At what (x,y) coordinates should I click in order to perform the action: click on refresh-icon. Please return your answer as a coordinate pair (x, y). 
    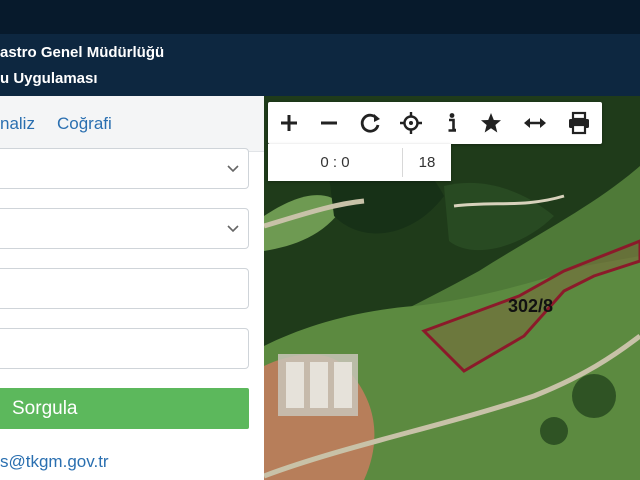
    Looking at the image, I should click on (370, 123).